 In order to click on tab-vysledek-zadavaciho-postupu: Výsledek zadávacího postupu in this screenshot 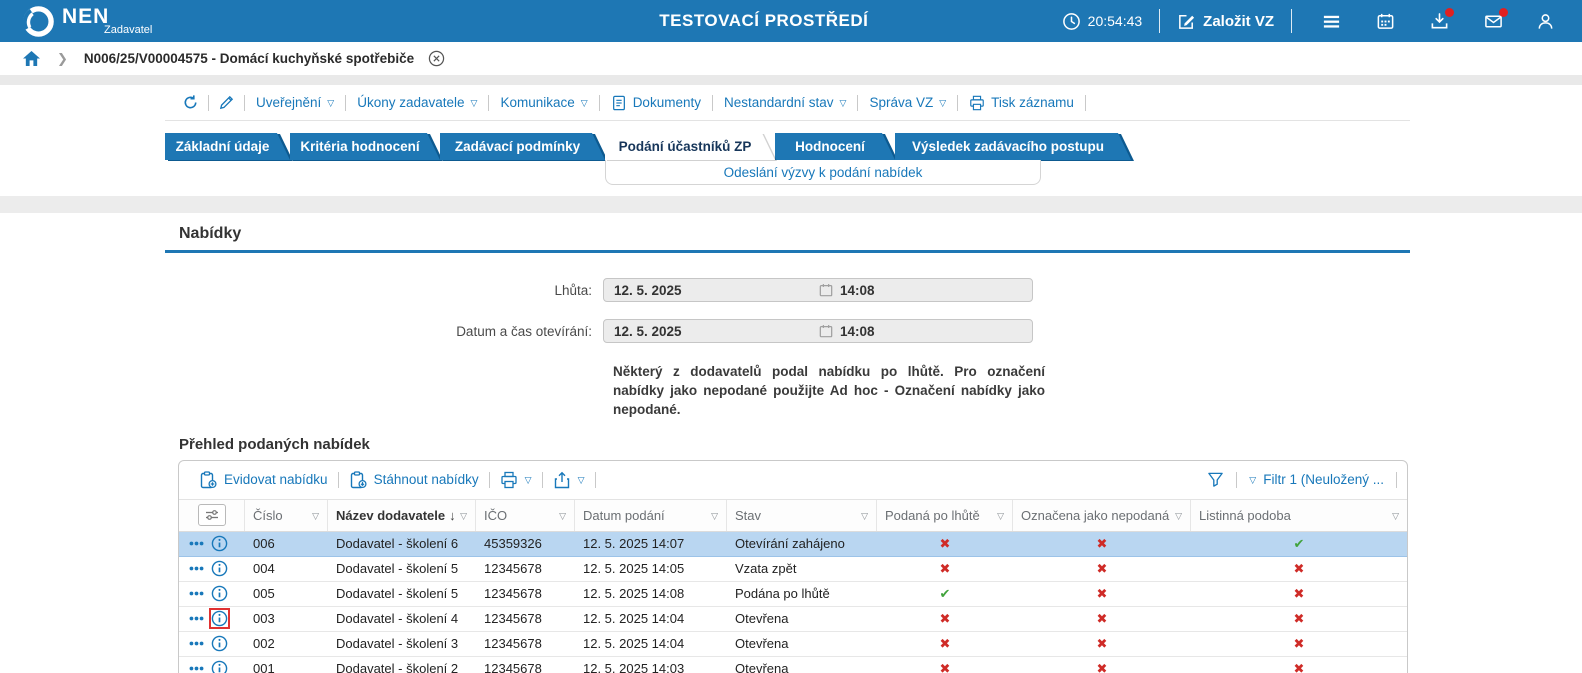, I will do `click(1013, 146)`.